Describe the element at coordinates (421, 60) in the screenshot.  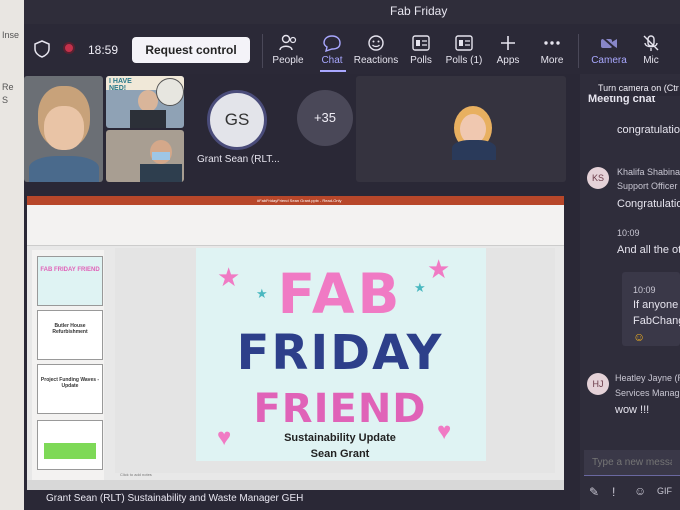
I see `polls-label: Polls` at that location.